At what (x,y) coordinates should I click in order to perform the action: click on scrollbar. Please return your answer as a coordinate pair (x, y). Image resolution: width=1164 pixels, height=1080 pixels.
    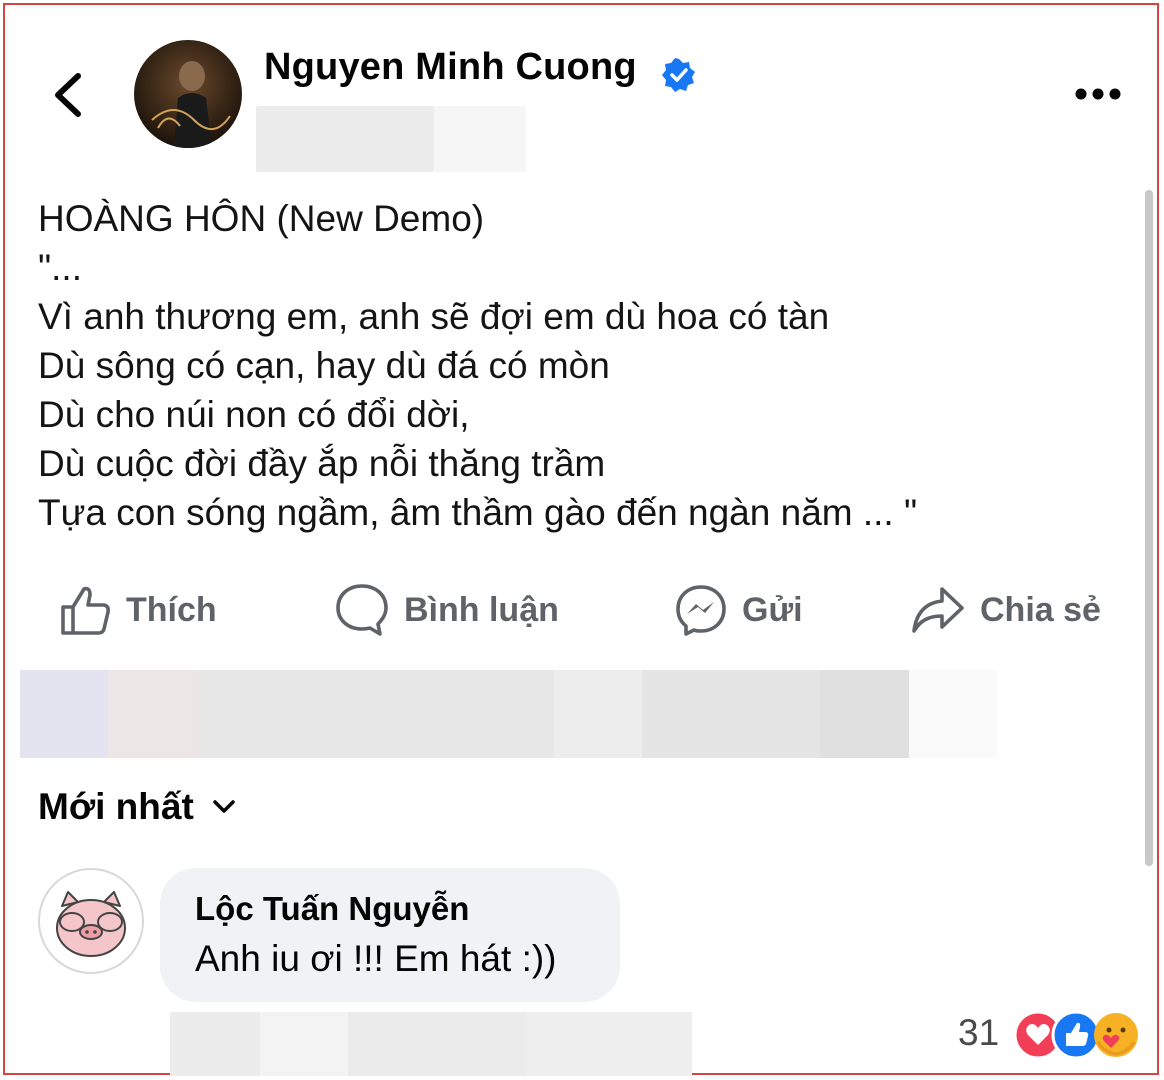
    Looking at the image, I should click on (1149, 528).